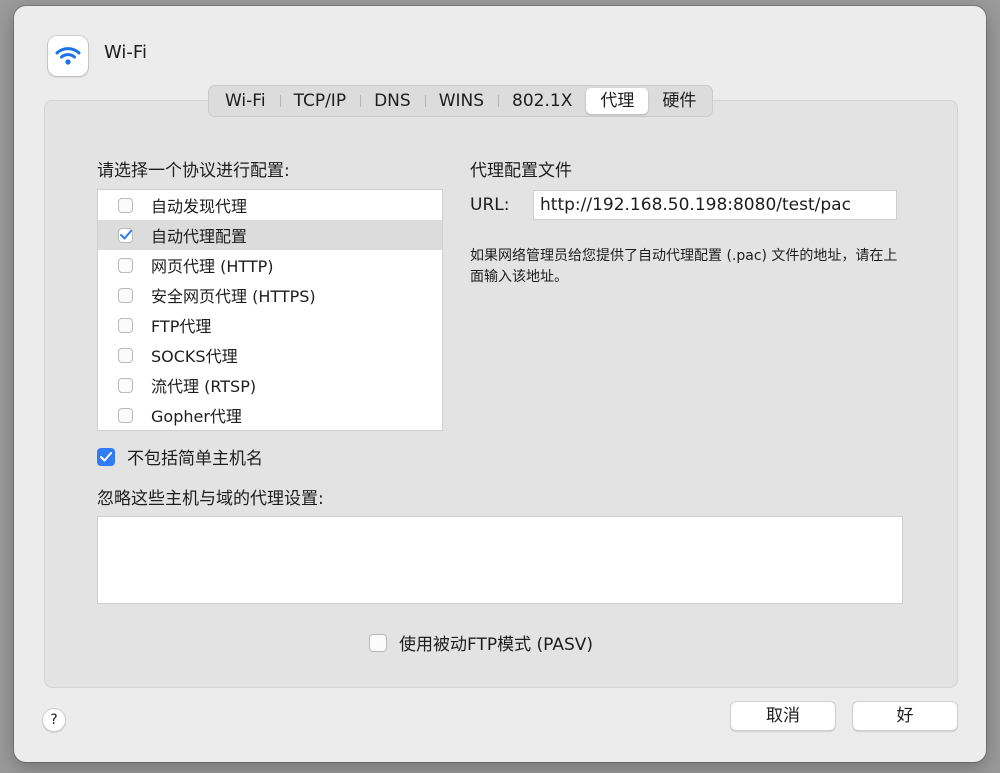  Describe the element at coordinates (617, 101) in the screenshot. I see `tab-proxy: 代理` at that location.